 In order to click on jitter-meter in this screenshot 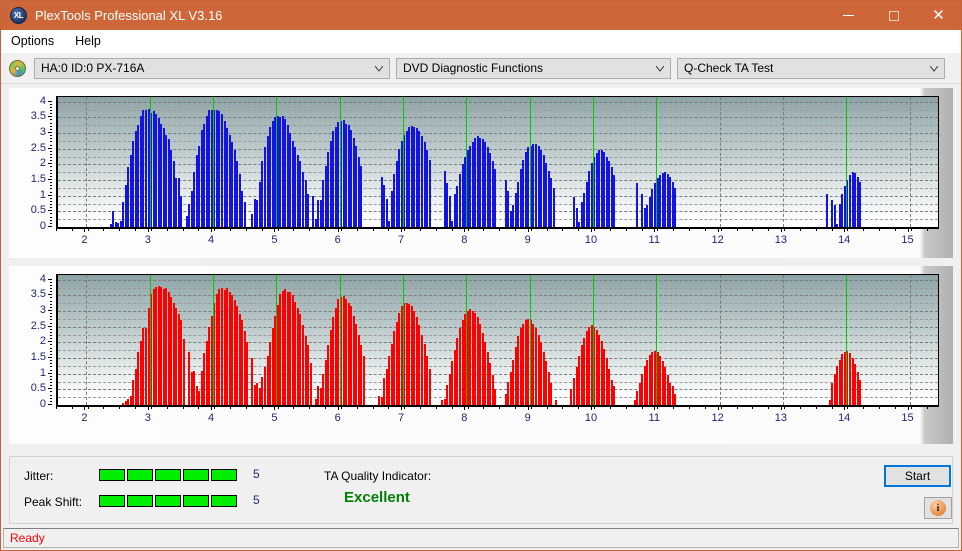, I will do `click(168, 475)`.